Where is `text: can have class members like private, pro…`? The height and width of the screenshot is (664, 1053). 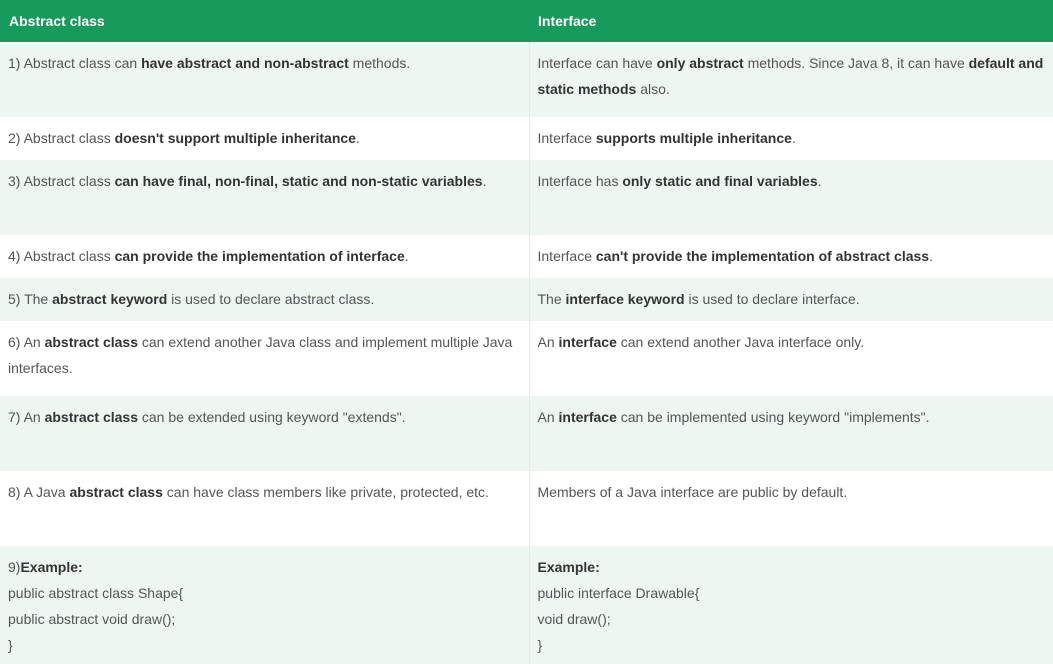
text: can have class members like private, pro… is located at coordinates (325, 492).